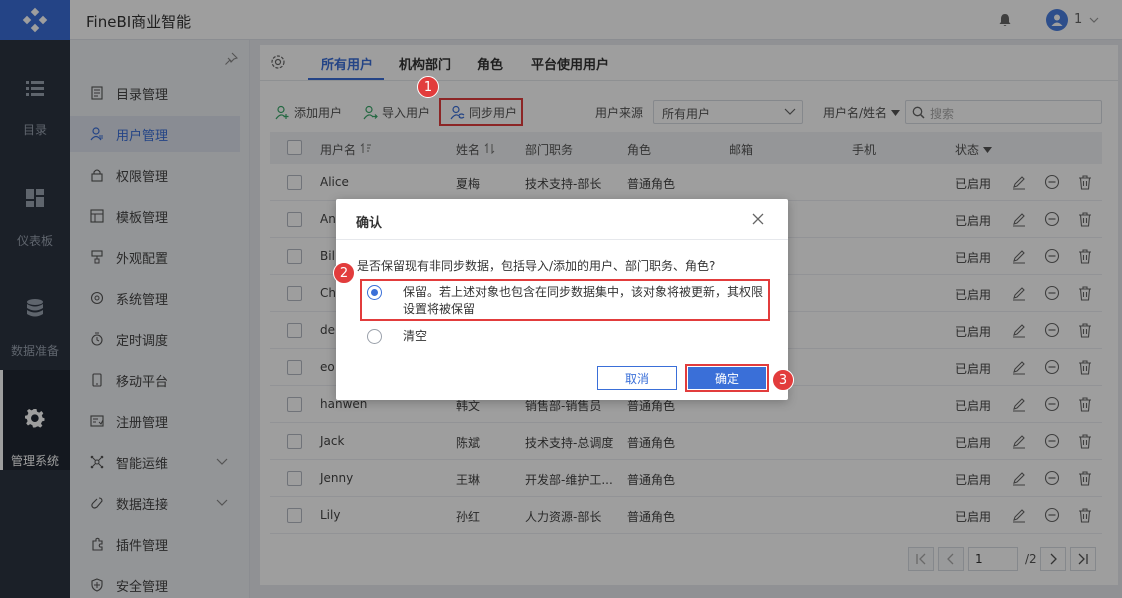 This screenshot has height=598, width=1122. Describe the element at coordinates (369, 223) in the screenshot. I see `dialog-title: 确认` at that location.